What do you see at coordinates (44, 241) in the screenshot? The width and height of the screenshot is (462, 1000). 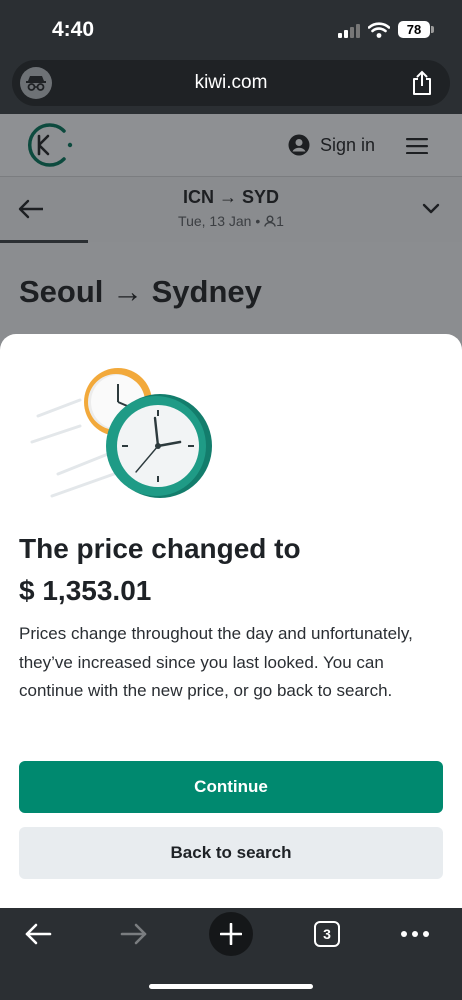 I see `route-tab-underline` at bounding box center [44, 241].